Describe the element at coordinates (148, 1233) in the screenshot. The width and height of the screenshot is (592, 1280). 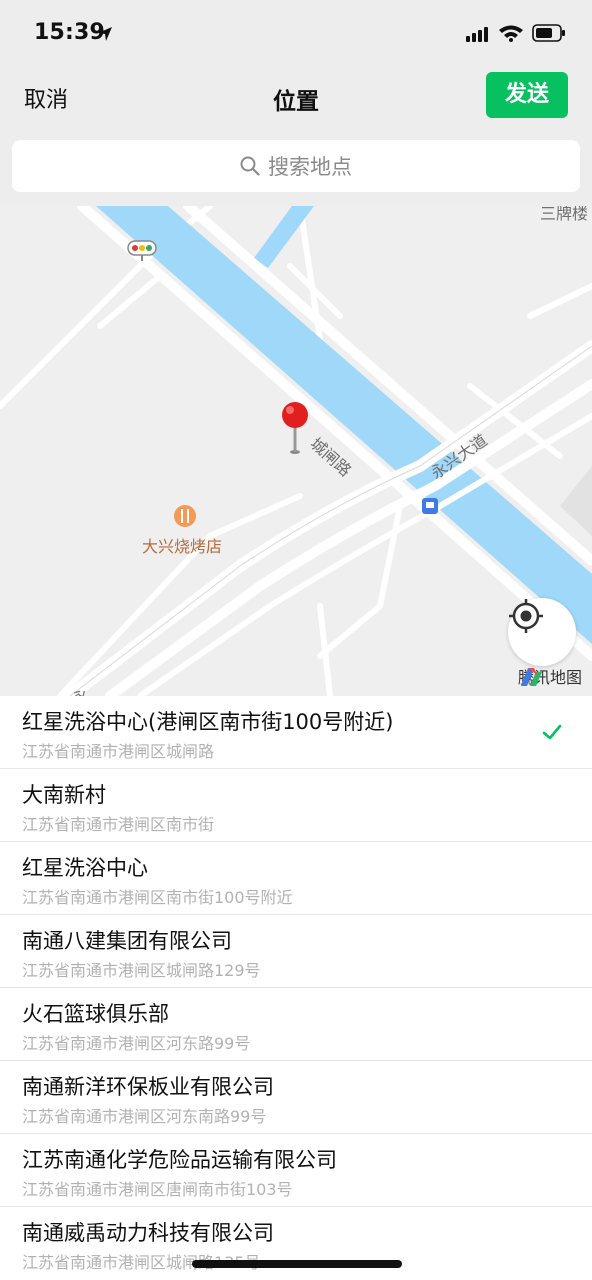
I see `place-name: 南通威禹动力科技有限公司` at that location.